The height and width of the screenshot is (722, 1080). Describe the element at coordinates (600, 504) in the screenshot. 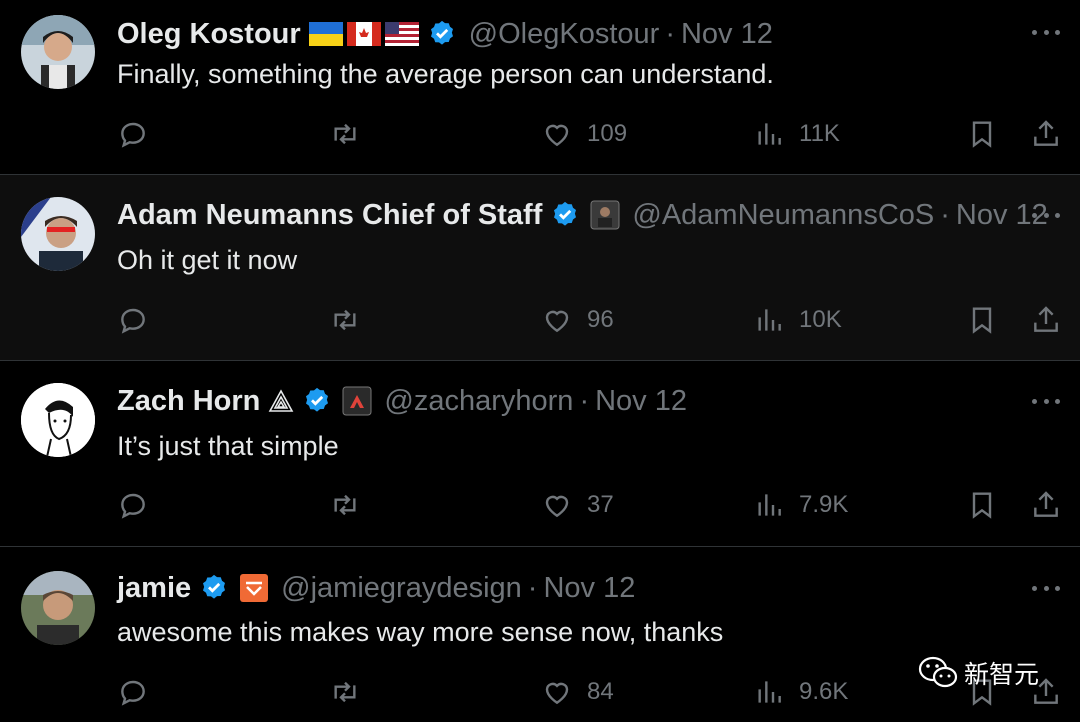

I see `like-count: 37` at that location.